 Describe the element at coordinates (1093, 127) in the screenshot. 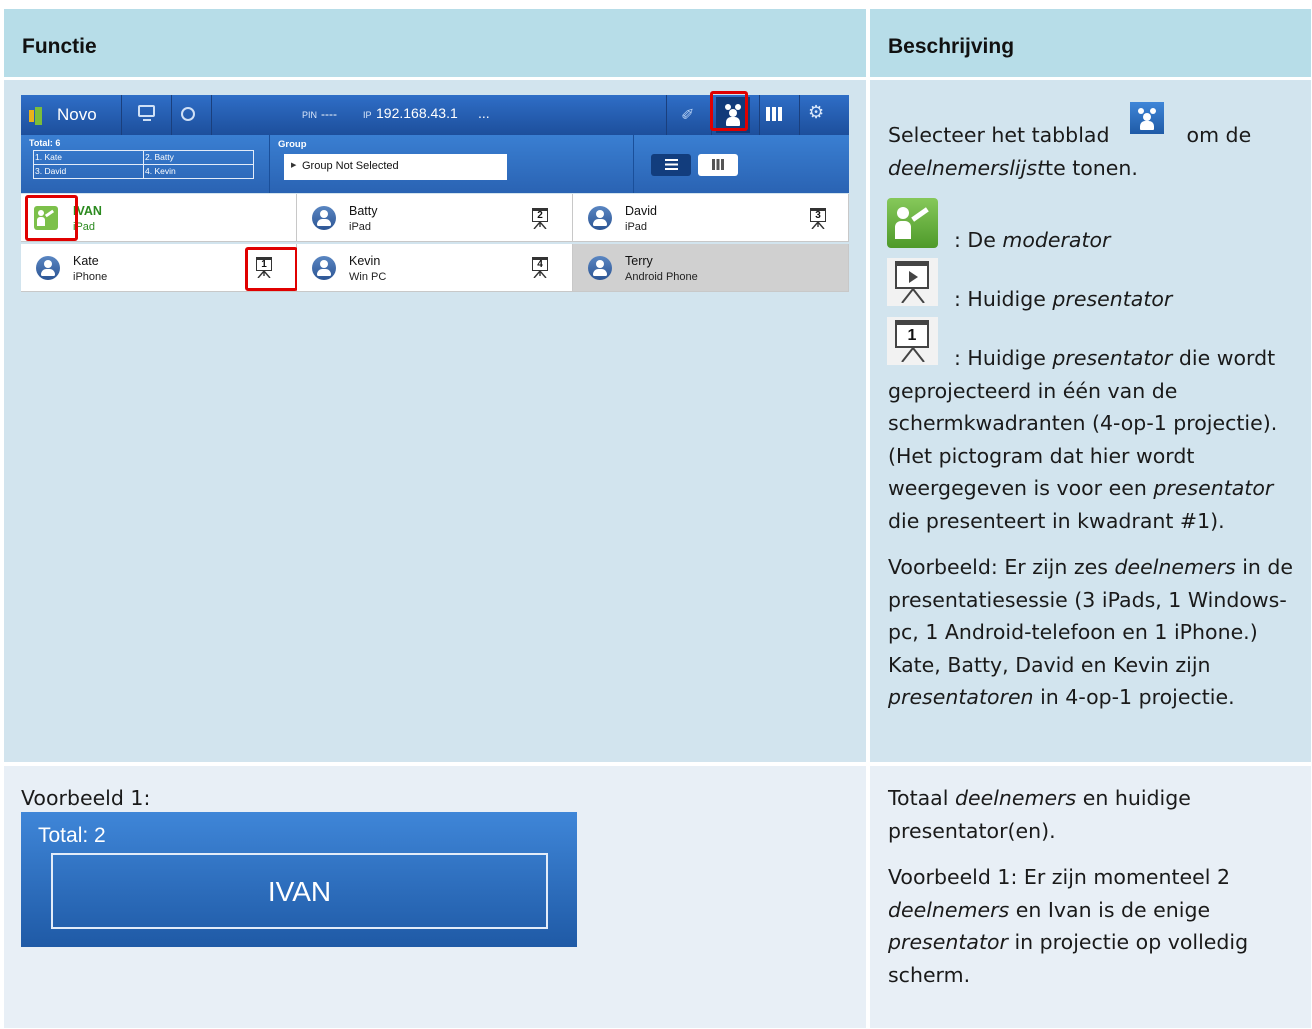

I see `select-tab-line: Selecteer het tabblad om de` at that location.